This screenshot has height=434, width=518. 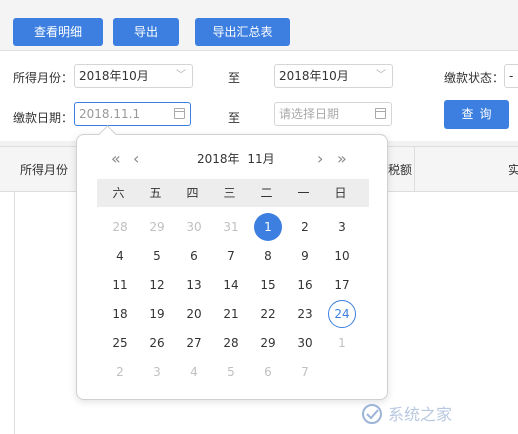 What do you see at coordinates (157, 343) in the screenshot?
I see `day-cell: 26` at bounding box center [157, 343].